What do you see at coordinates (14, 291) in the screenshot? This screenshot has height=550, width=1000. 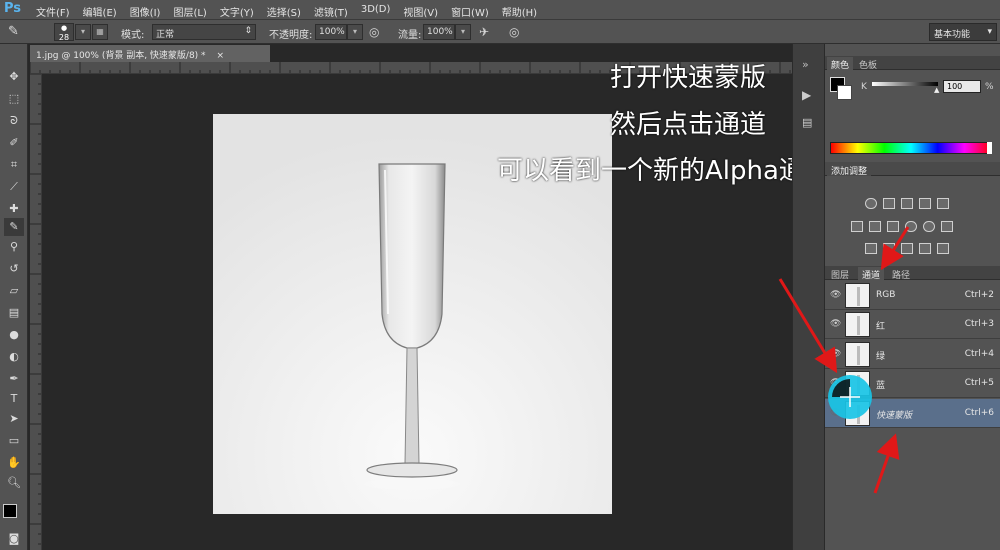 I see `eraser-tool-icon: ▱` at bounding box center [14, 291].